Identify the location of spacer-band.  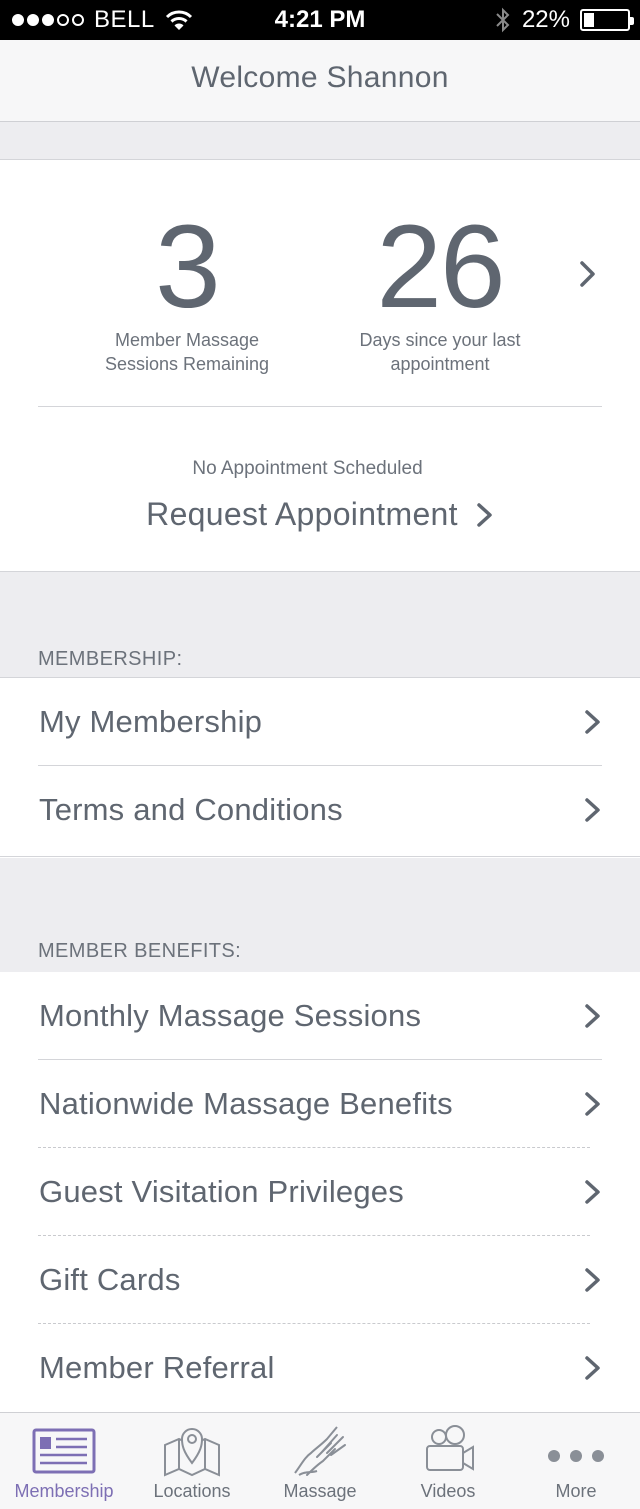
(320, 141).